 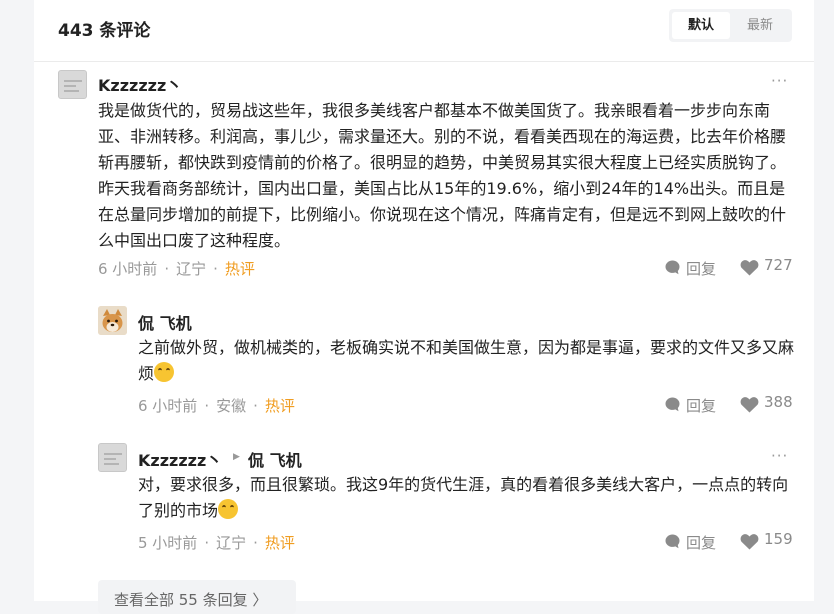 What do you see at coordinates (228, 509) in the screenshot?
I see `hand-over-mouth-emoji-icon` at bounding box center [228, 509].